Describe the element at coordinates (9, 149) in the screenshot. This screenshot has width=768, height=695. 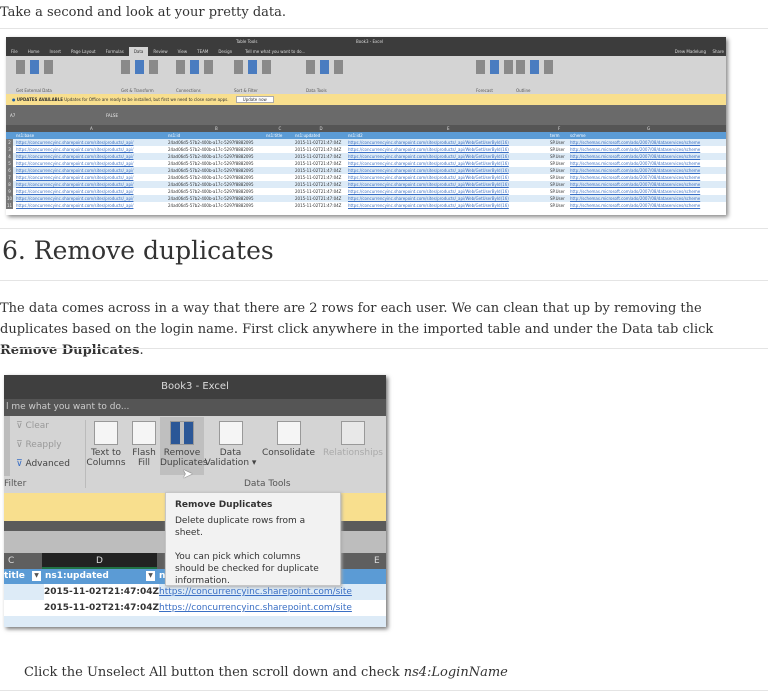
I see `row-number: 3` at that location.